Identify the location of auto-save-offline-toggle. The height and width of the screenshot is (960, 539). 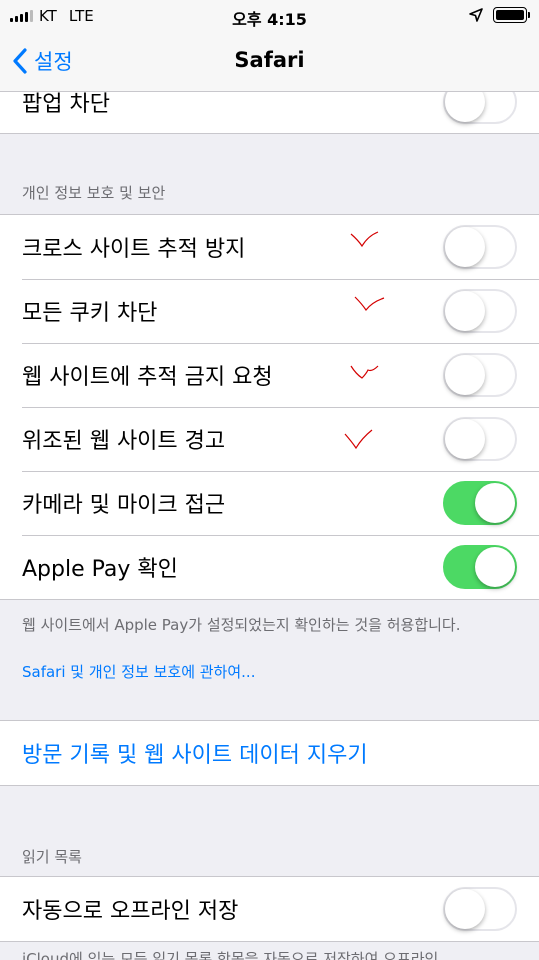
(480, 909).